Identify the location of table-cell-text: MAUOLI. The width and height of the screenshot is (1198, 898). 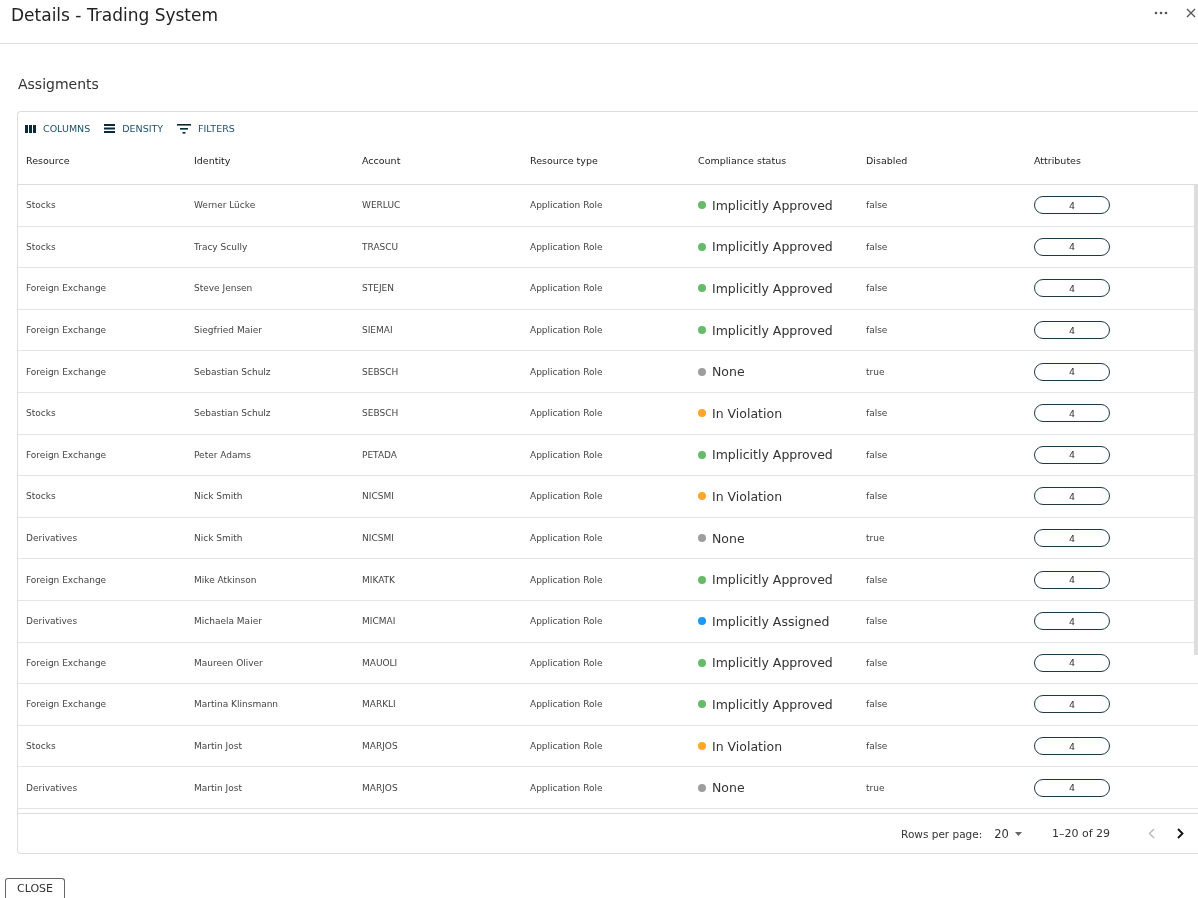
(380, 662).